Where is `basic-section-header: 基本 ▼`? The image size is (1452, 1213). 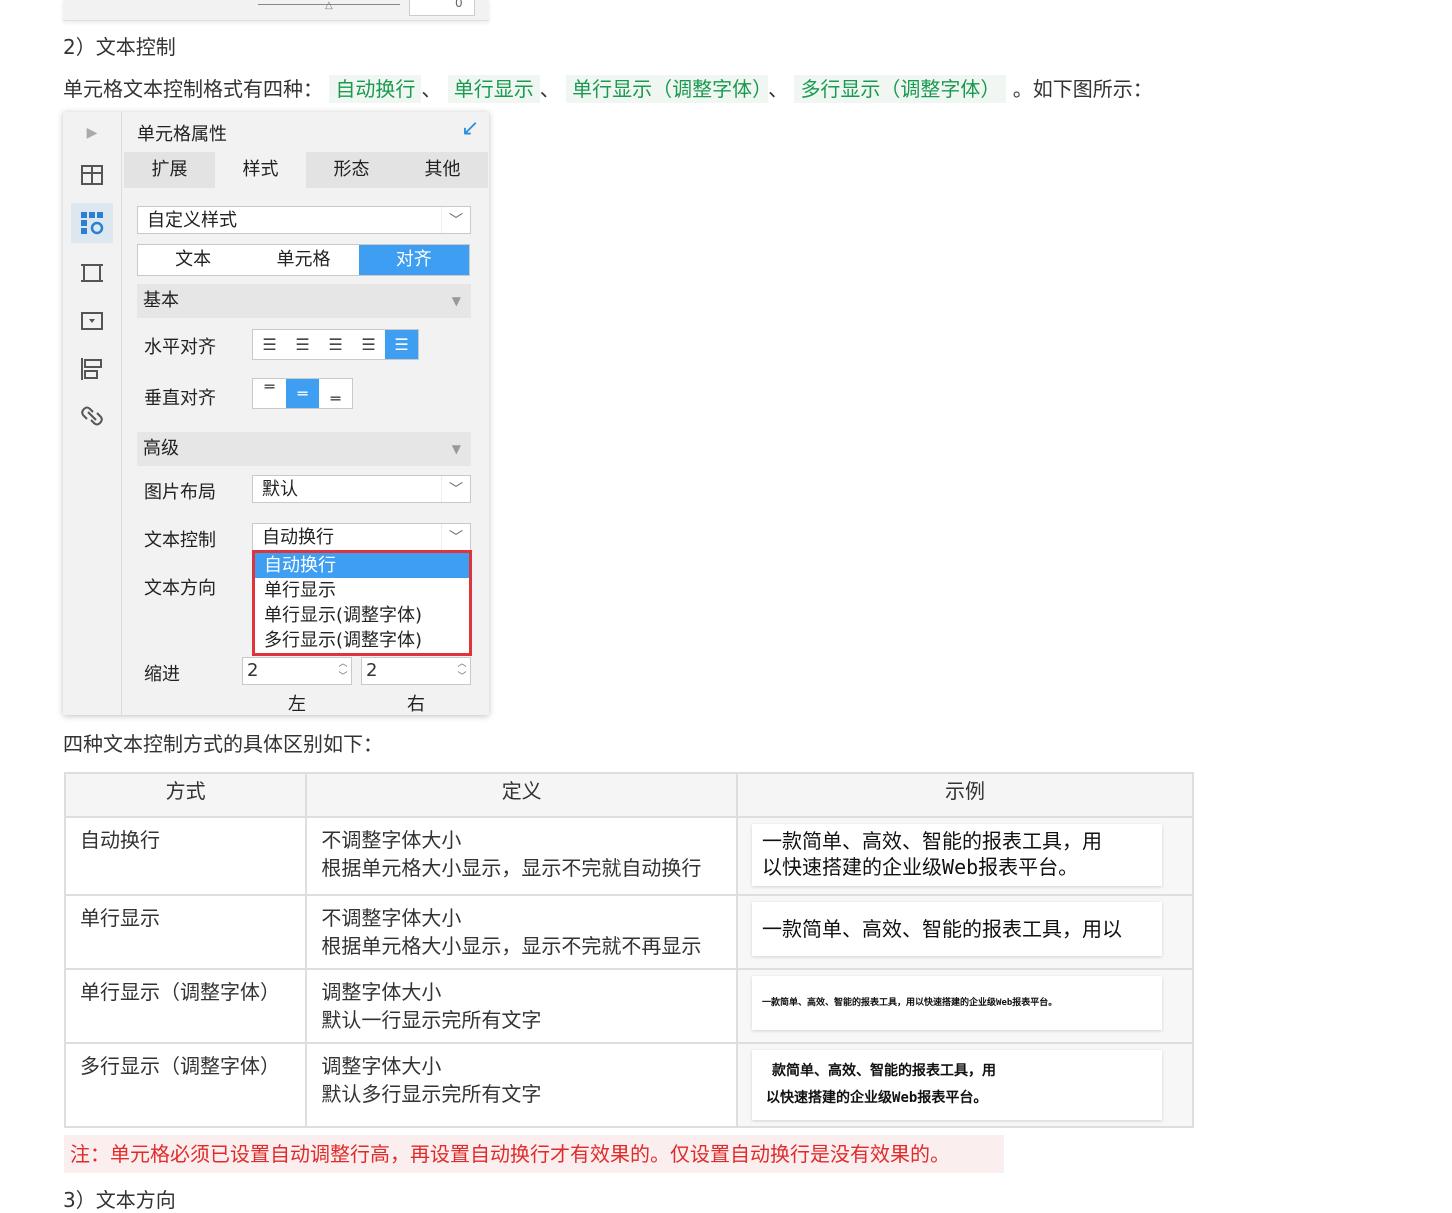
basic-section-header: 基本 ▼ is located at coordinates (304, 301).